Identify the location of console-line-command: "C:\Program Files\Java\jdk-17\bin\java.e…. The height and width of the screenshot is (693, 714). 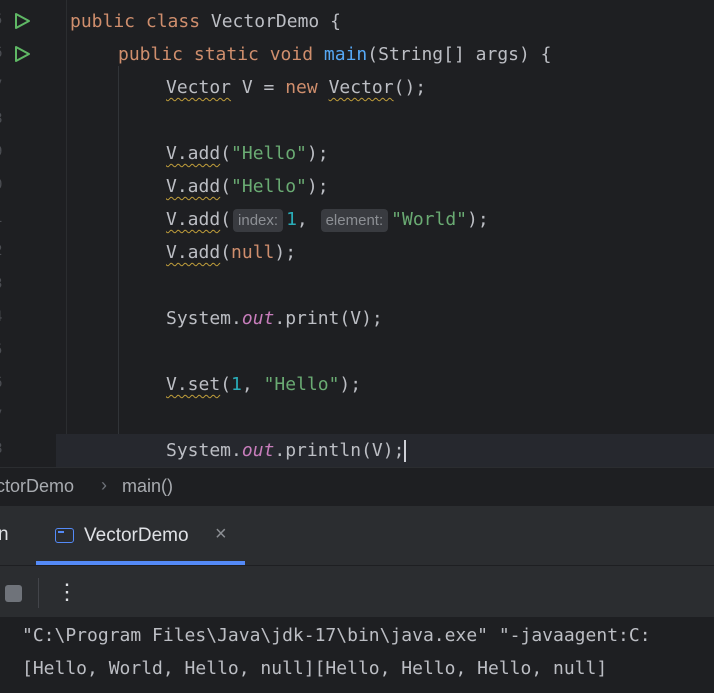
(336, 635).